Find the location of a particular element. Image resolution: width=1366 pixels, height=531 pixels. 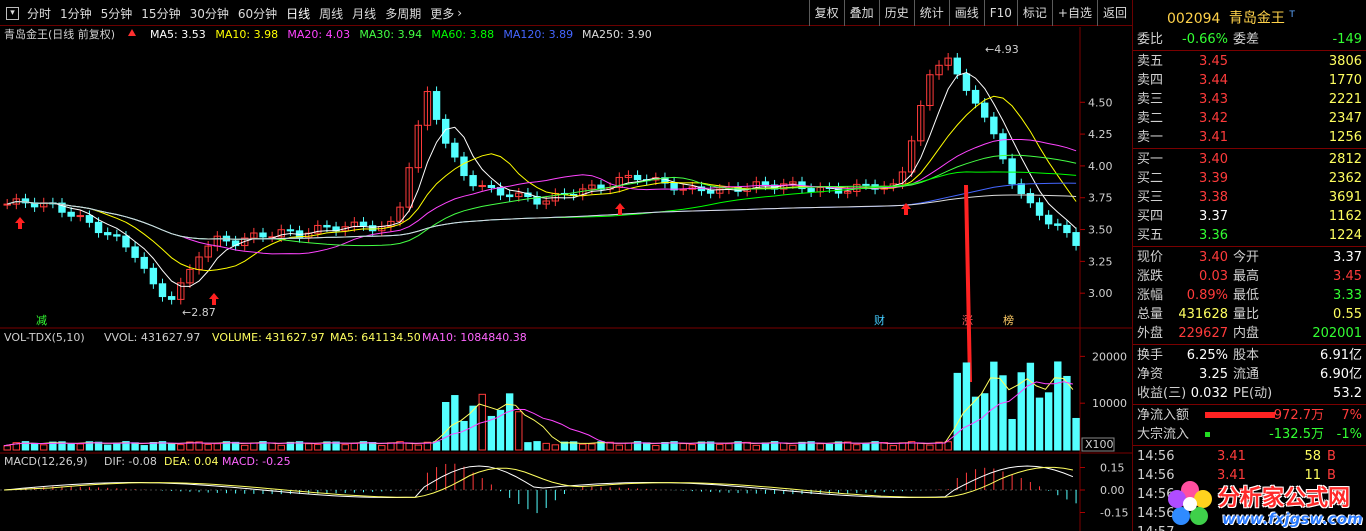

tick-side: B is located at coordinates (1331, 456).